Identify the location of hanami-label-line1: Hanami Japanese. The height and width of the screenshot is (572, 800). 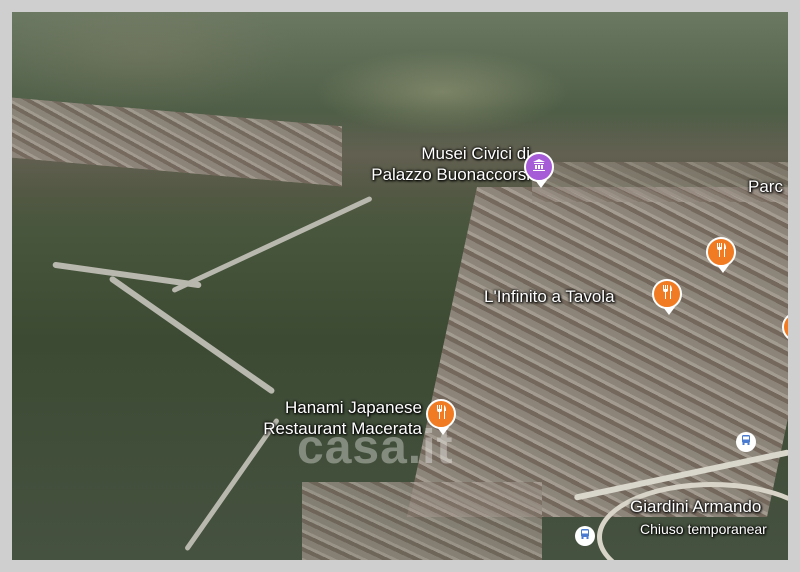
(353, 407).